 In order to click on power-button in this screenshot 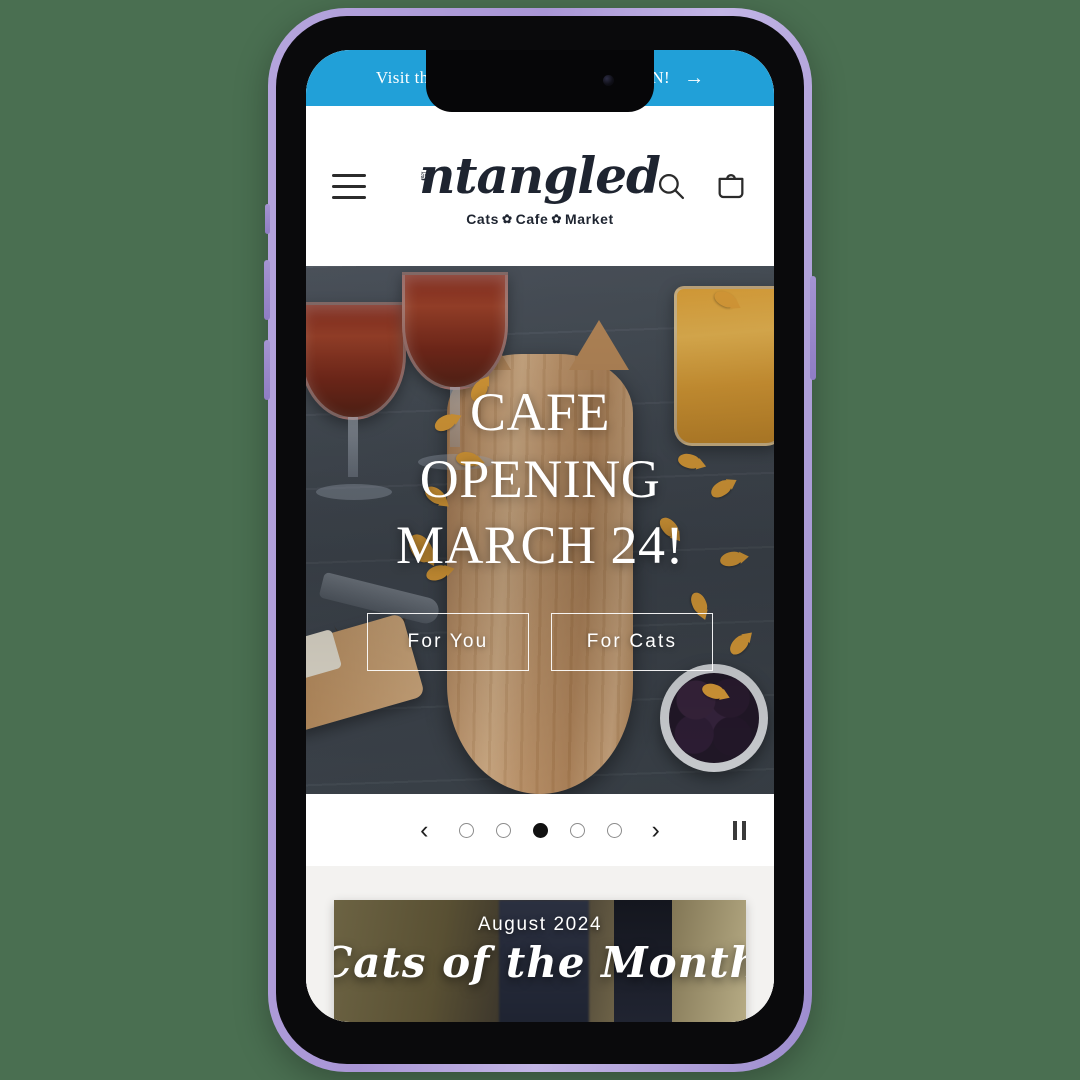, I will do `click(813, 328)`.